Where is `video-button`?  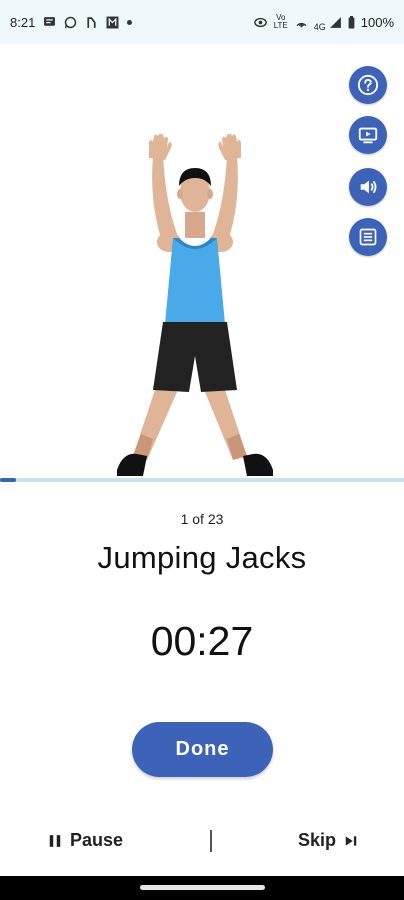
video-button is located at coordinates (368, 135).